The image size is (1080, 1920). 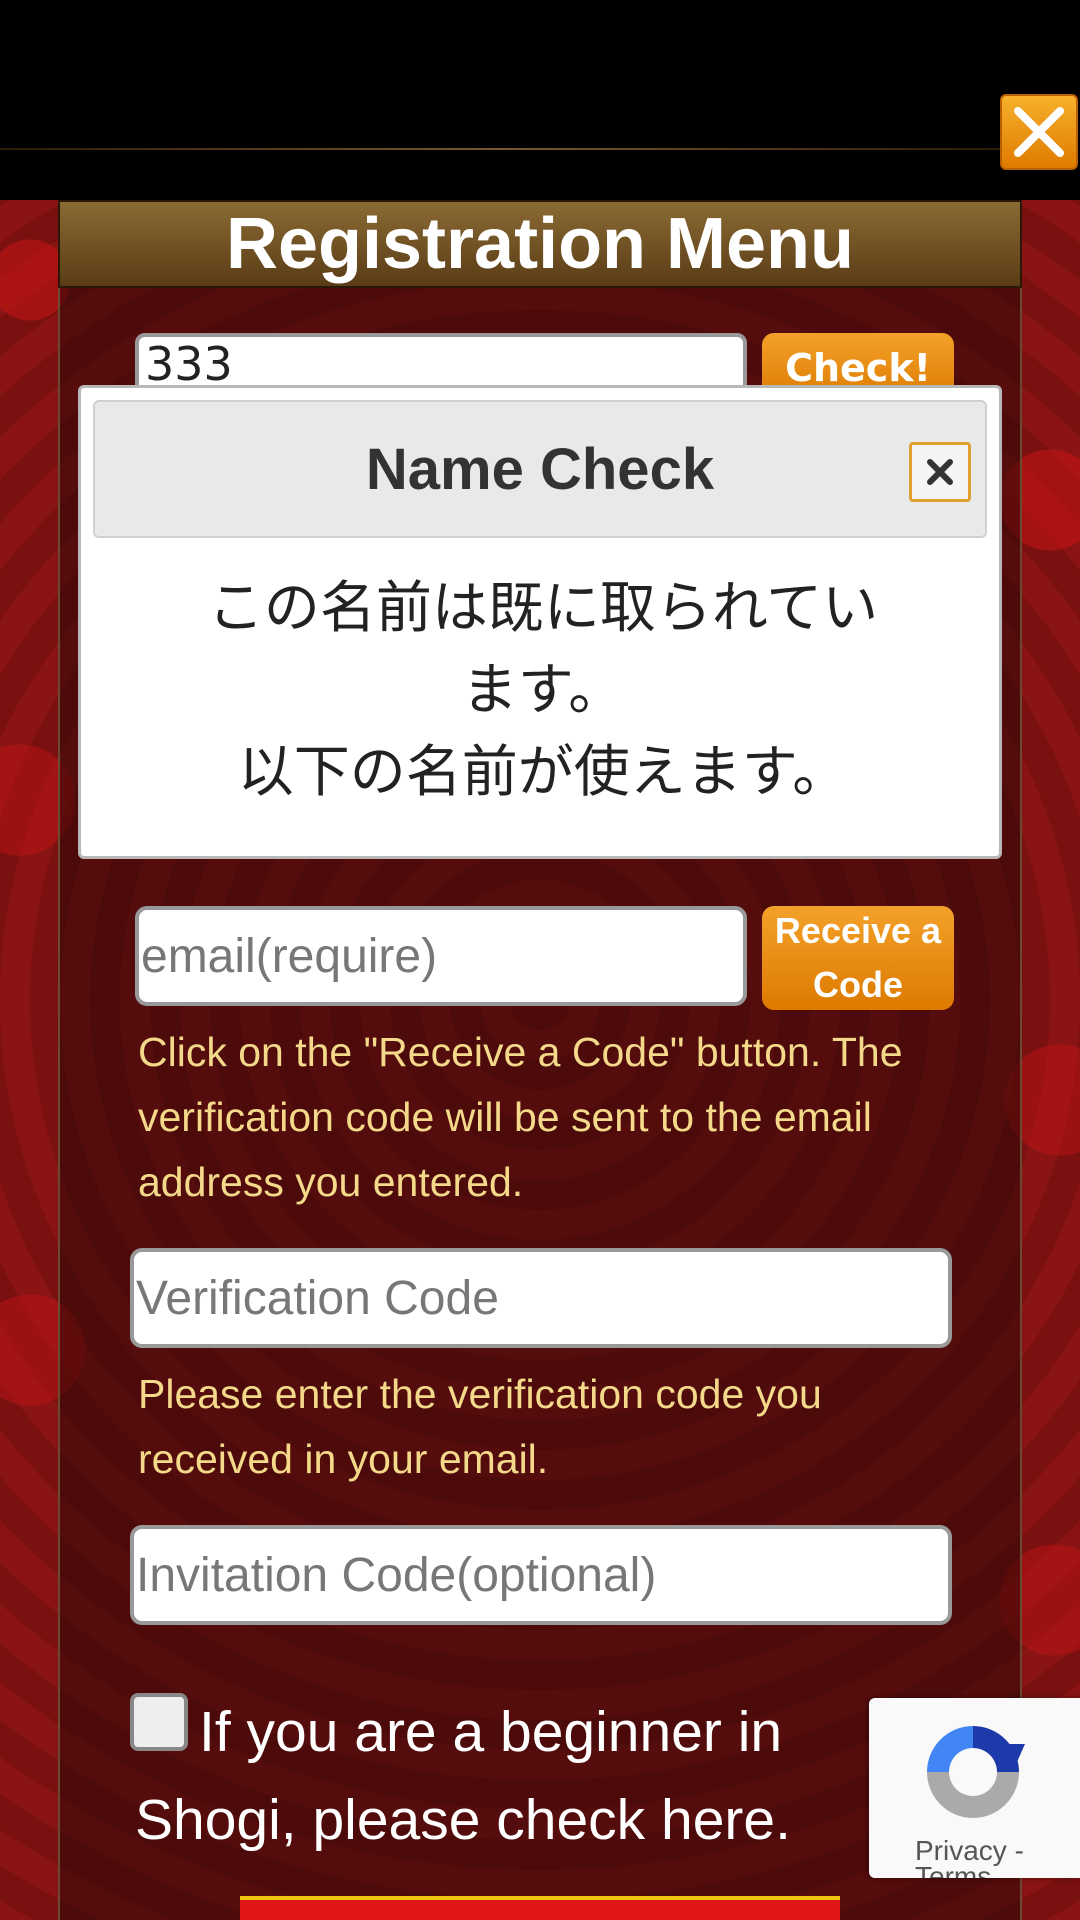 I want to click on receive-code-button: Receive a Code, so click(x=858, y=958).